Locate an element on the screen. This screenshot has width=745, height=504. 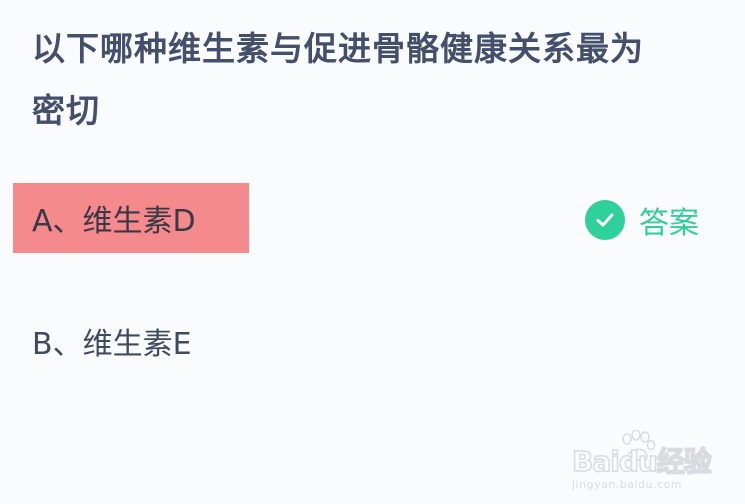
correct-answer-marker: 答案 is located at coordinates (642, 220).